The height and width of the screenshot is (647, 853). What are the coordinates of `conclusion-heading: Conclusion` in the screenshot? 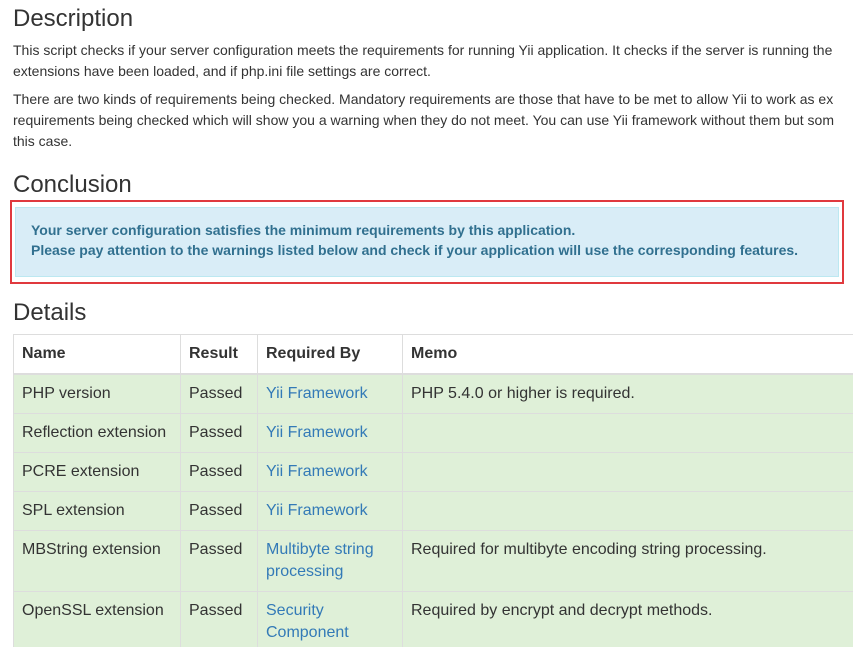 It's located at (72, 184).